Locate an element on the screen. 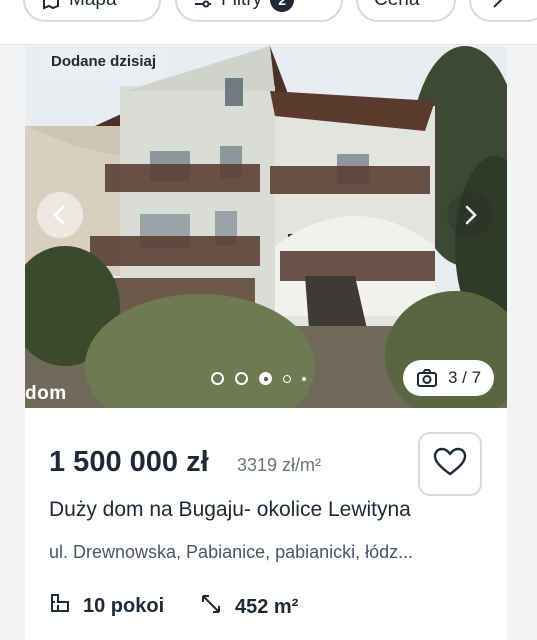  photo-pagination-dots is located at coordinates (258, 378).